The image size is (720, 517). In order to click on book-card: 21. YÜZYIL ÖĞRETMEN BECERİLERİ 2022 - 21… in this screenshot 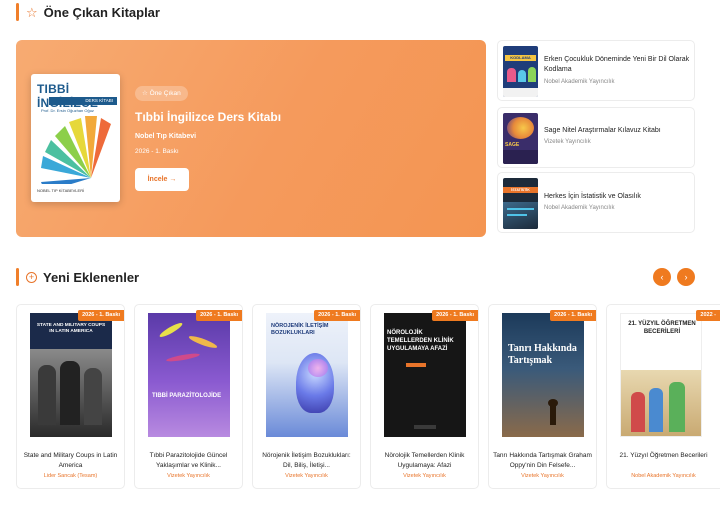, I will do `click(663, 396)`.